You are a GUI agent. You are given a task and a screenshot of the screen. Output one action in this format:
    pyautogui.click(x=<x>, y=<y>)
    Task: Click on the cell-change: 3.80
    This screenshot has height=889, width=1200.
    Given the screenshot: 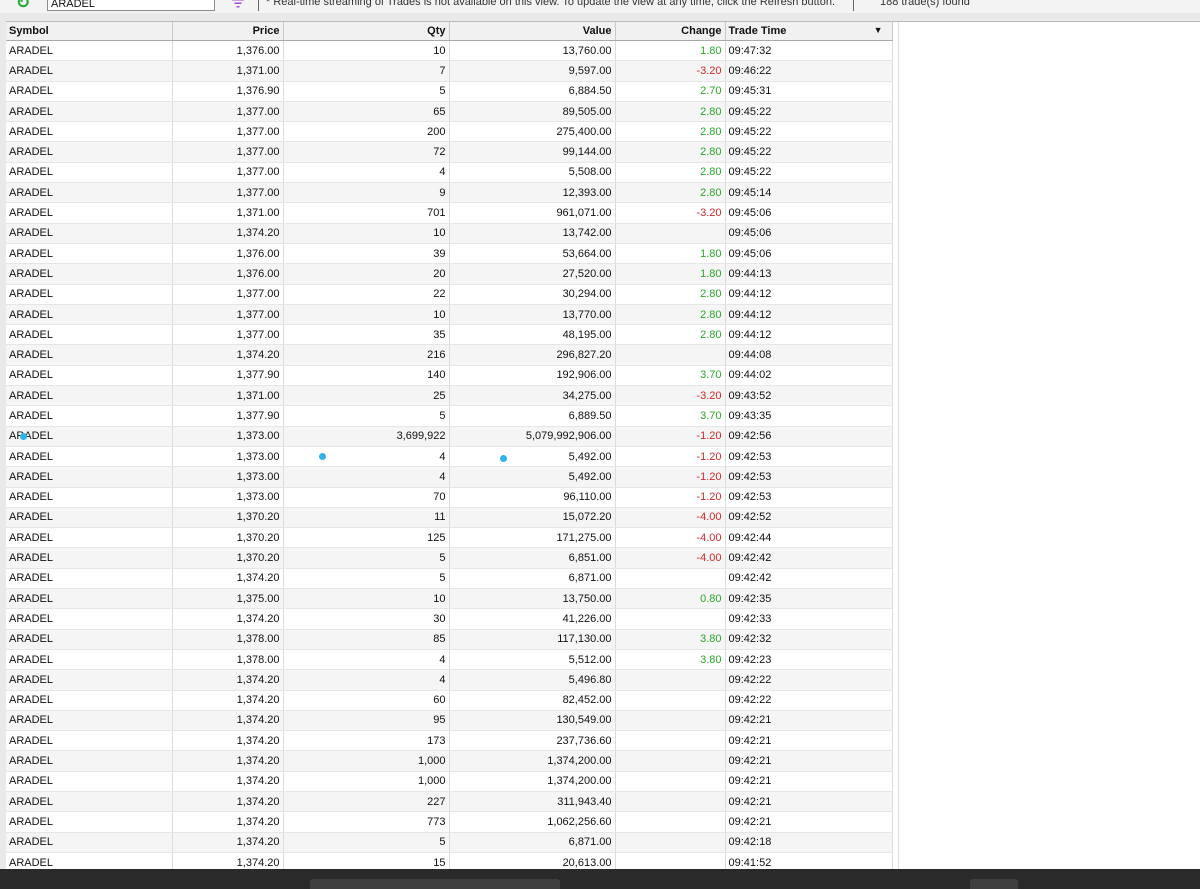 What is the action you would take?
    pyautogui.click(x=670, y=660)
    